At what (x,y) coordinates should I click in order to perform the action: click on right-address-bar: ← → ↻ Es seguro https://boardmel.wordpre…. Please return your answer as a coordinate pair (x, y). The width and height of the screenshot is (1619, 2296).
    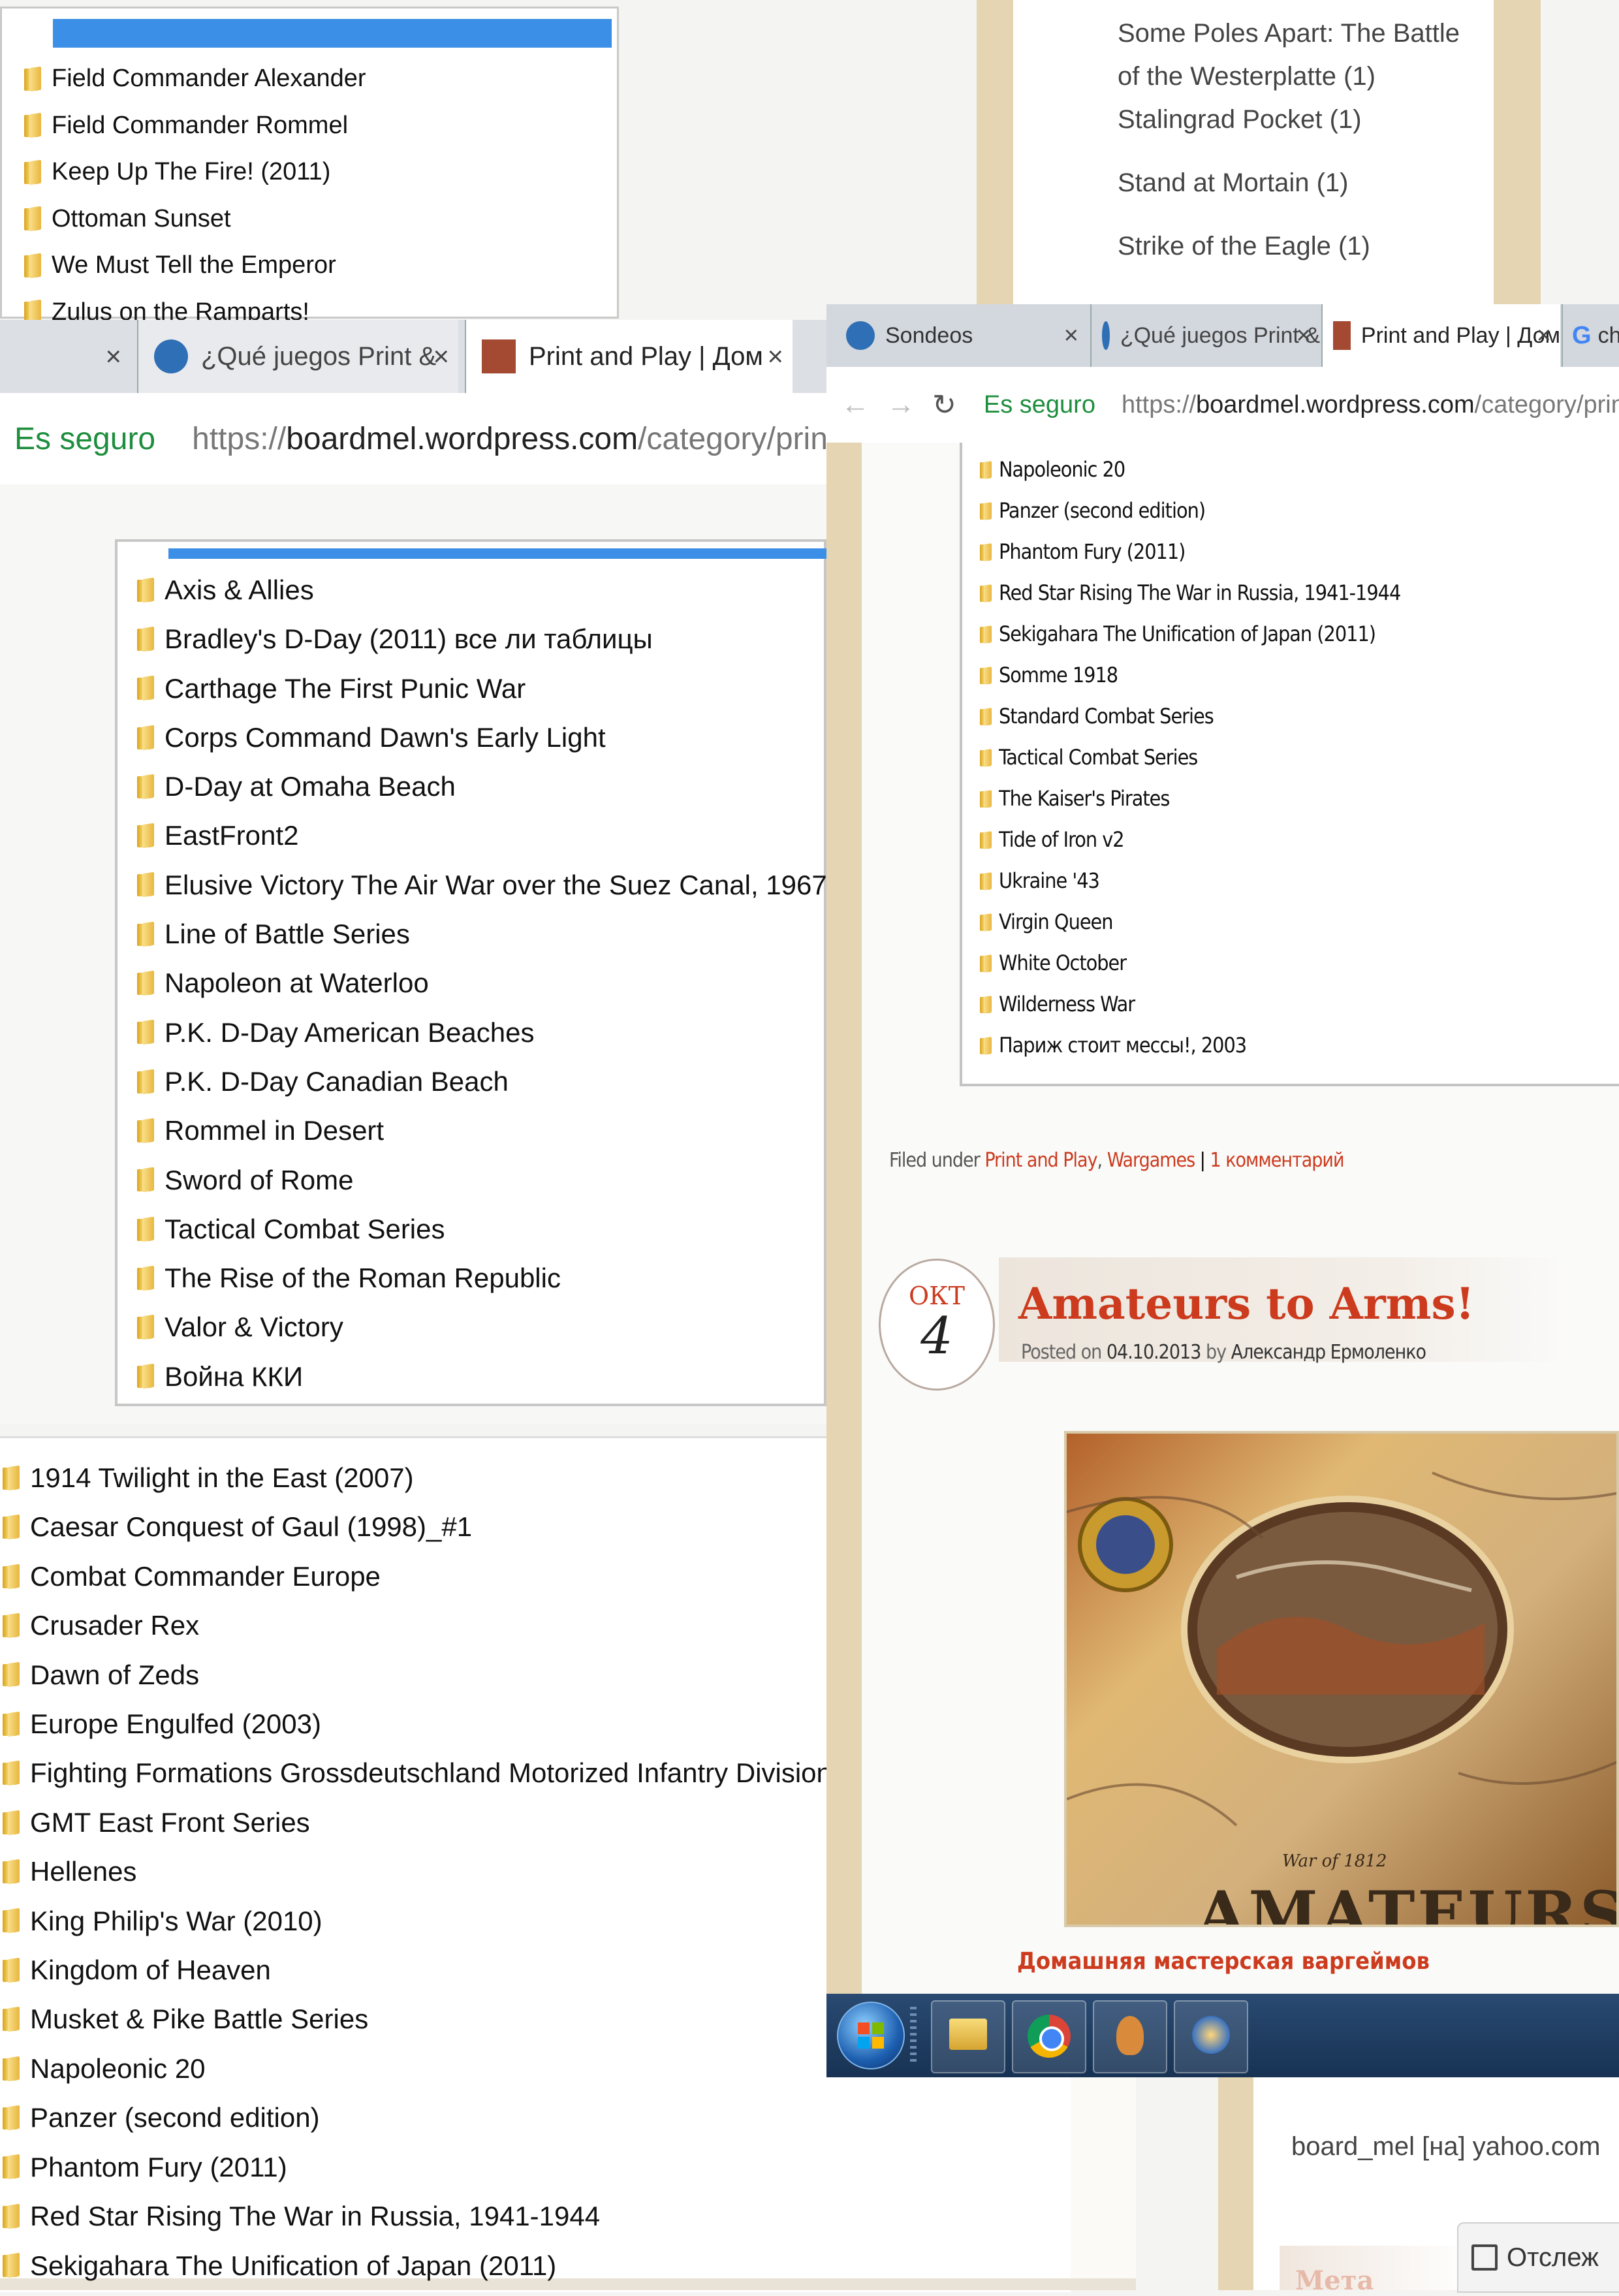
    Looking at the image, I should click on (1222, 405).